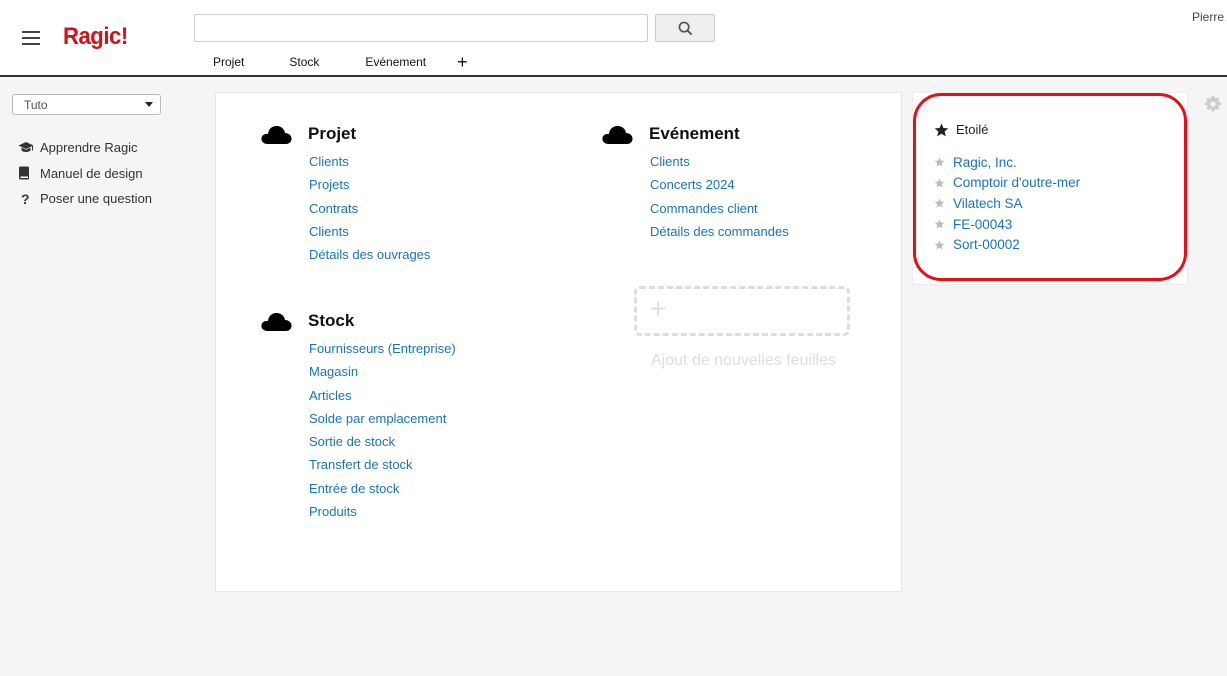 This screenshot has width=1227, height=676. Describe the element at coordinates (719, 184) in the screenshot. I see `sheet-link-concerts: Concerts 2024` at that location.